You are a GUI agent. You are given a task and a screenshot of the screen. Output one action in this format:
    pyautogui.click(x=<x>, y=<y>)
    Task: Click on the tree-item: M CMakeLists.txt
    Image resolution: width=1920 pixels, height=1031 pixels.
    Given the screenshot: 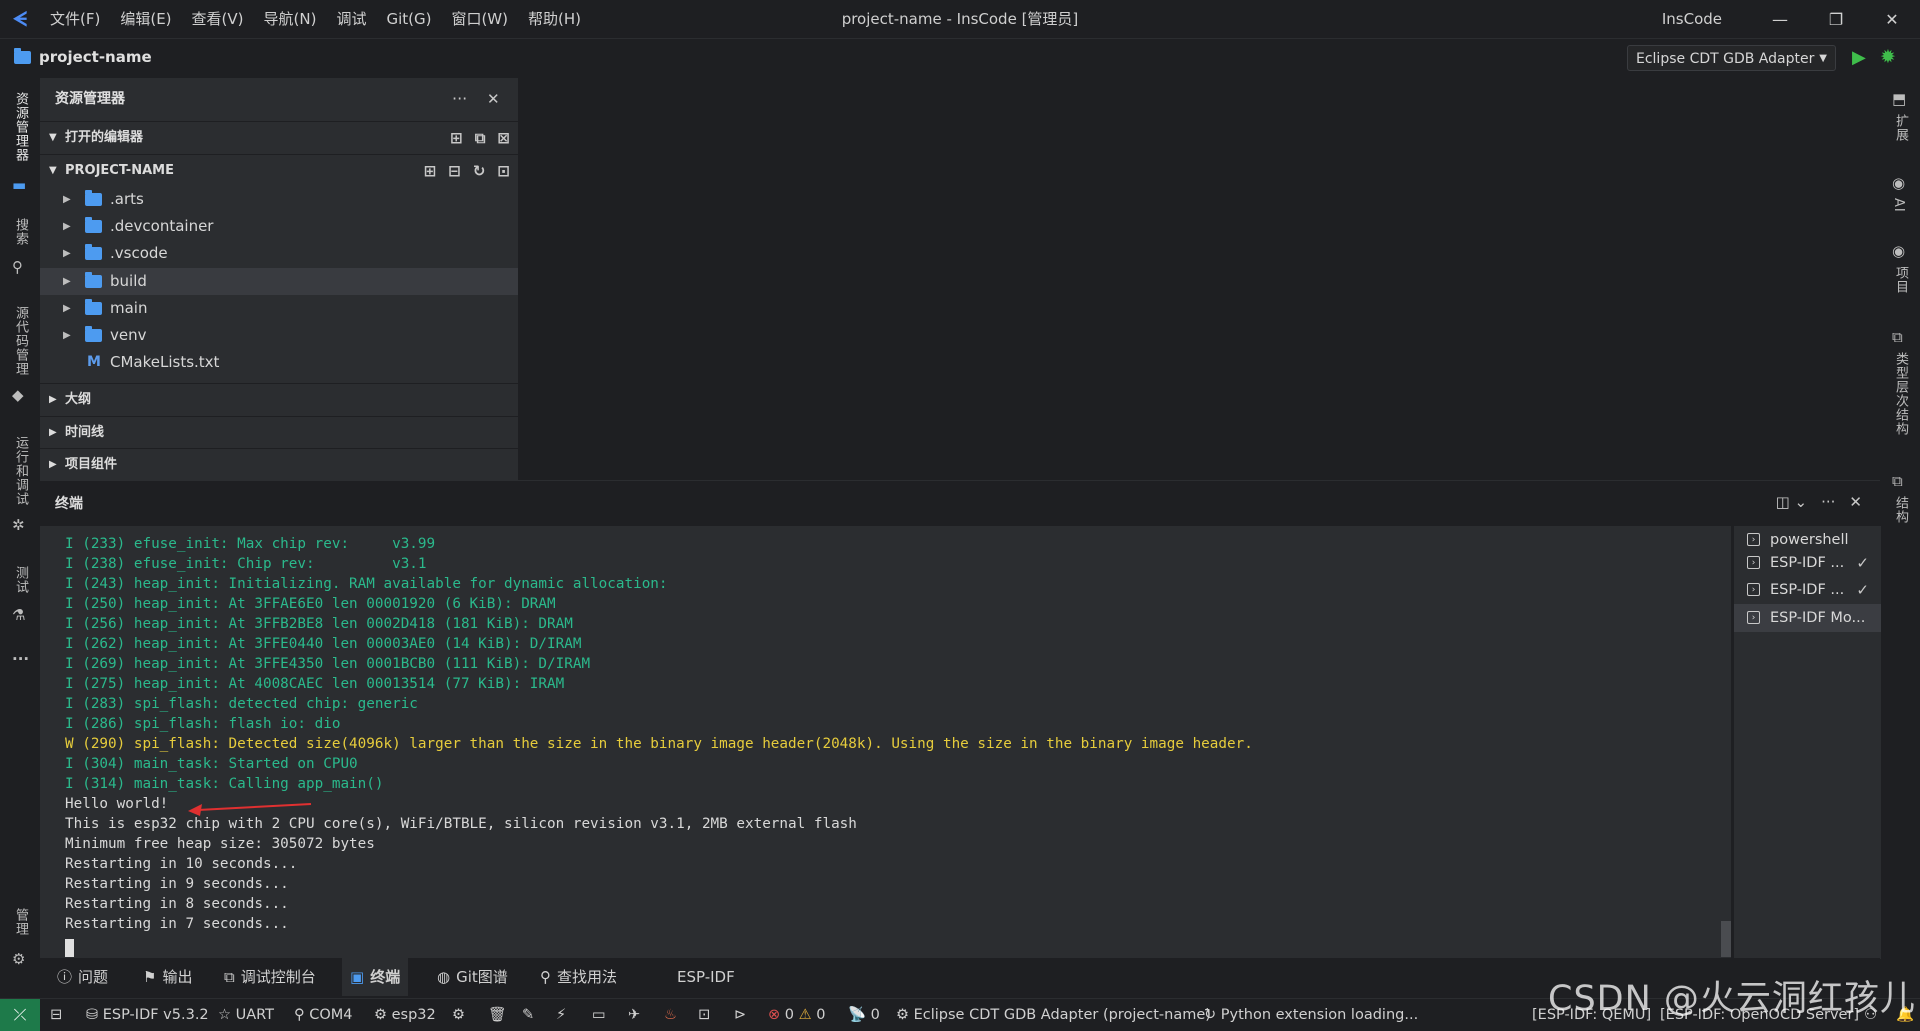 What is the action you would take?
    pyautogui.click(x=279, y=362)
    